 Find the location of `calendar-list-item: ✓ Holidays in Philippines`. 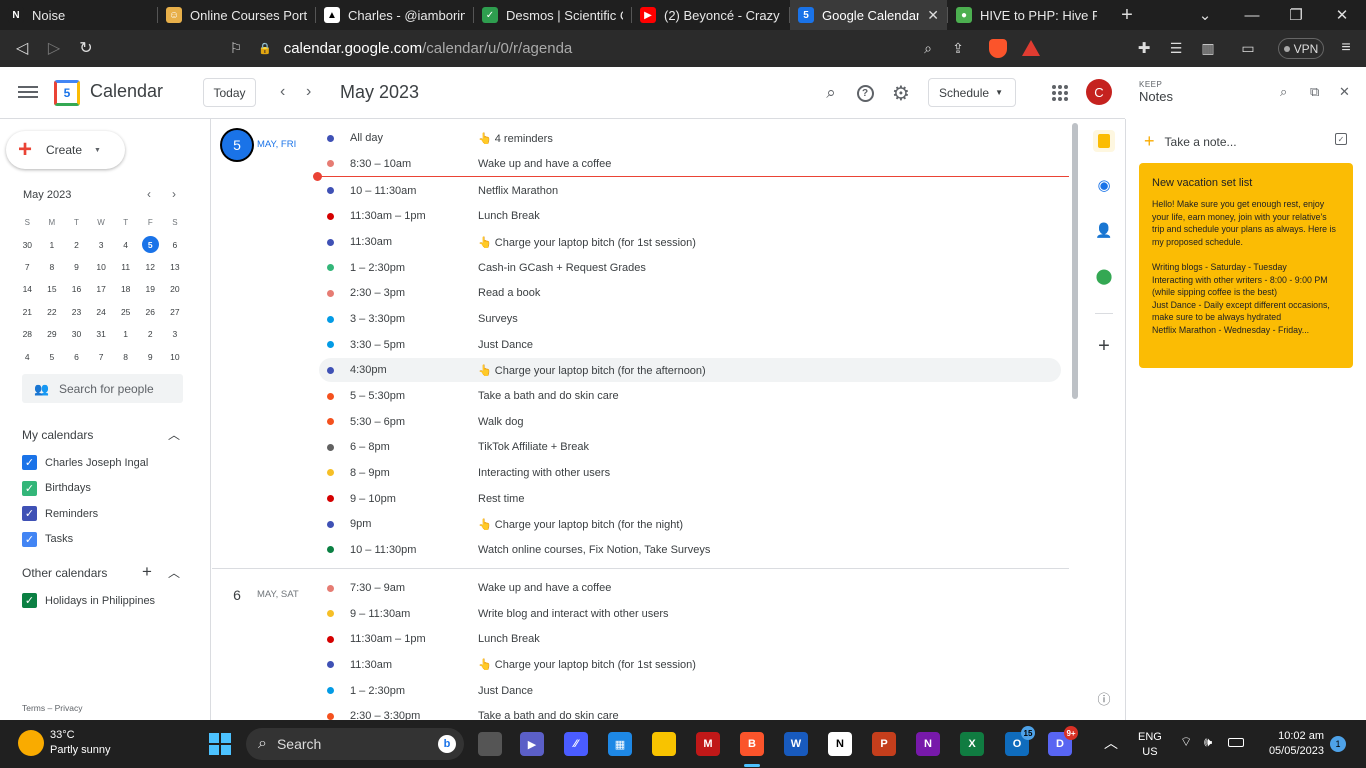

calendar-list-item: ✓ Holidays in Philippines is located at coordinates (88, 600).